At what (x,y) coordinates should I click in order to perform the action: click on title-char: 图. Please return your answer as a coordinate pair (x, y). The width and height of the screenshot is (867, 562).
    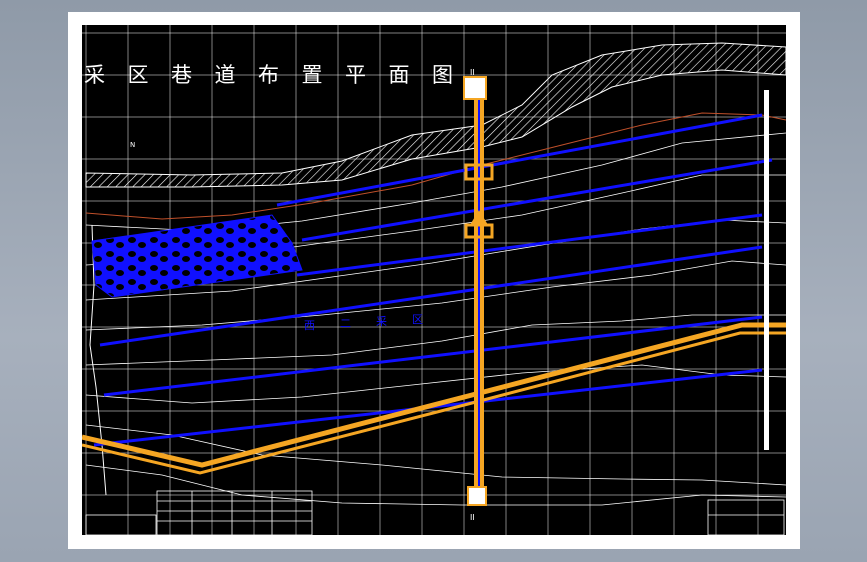
    Looking at the image, I should click on (442, 75).